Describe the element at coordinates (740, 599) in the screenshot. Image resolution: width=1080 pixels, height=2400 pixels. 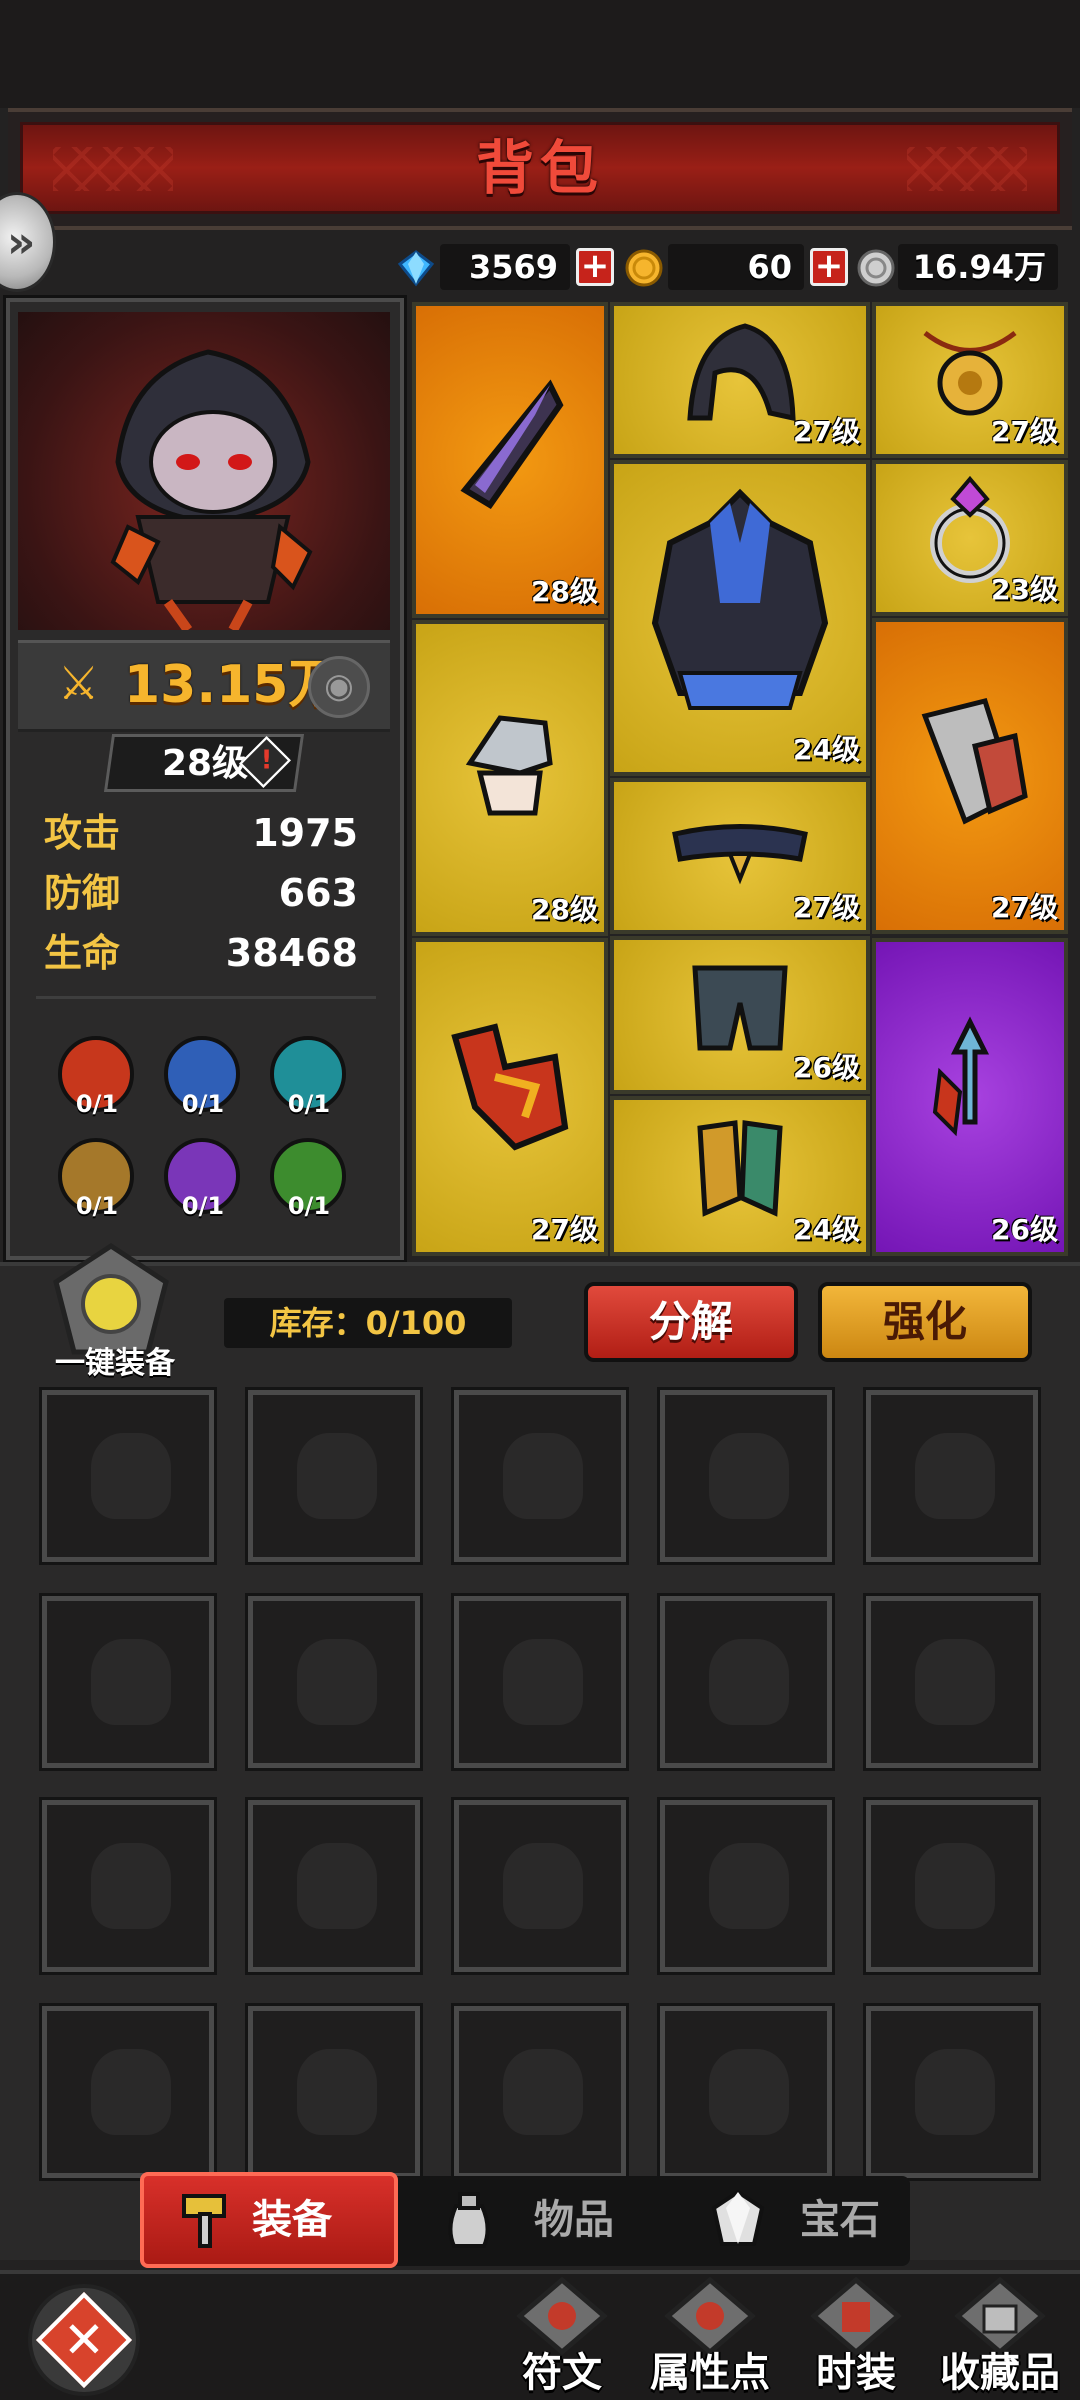
I see `armor-icon` at that location.